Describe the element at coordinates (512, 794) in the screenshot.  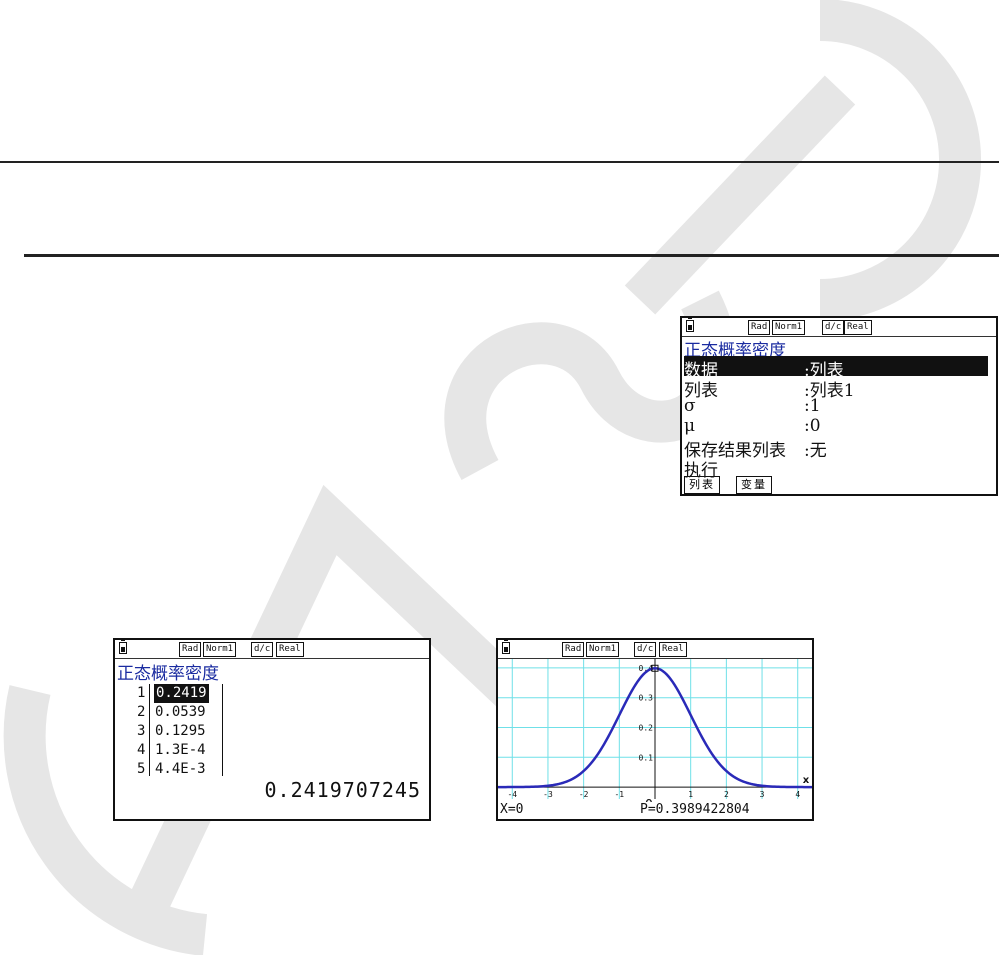
I see `x-tick-label: -4` at that location.